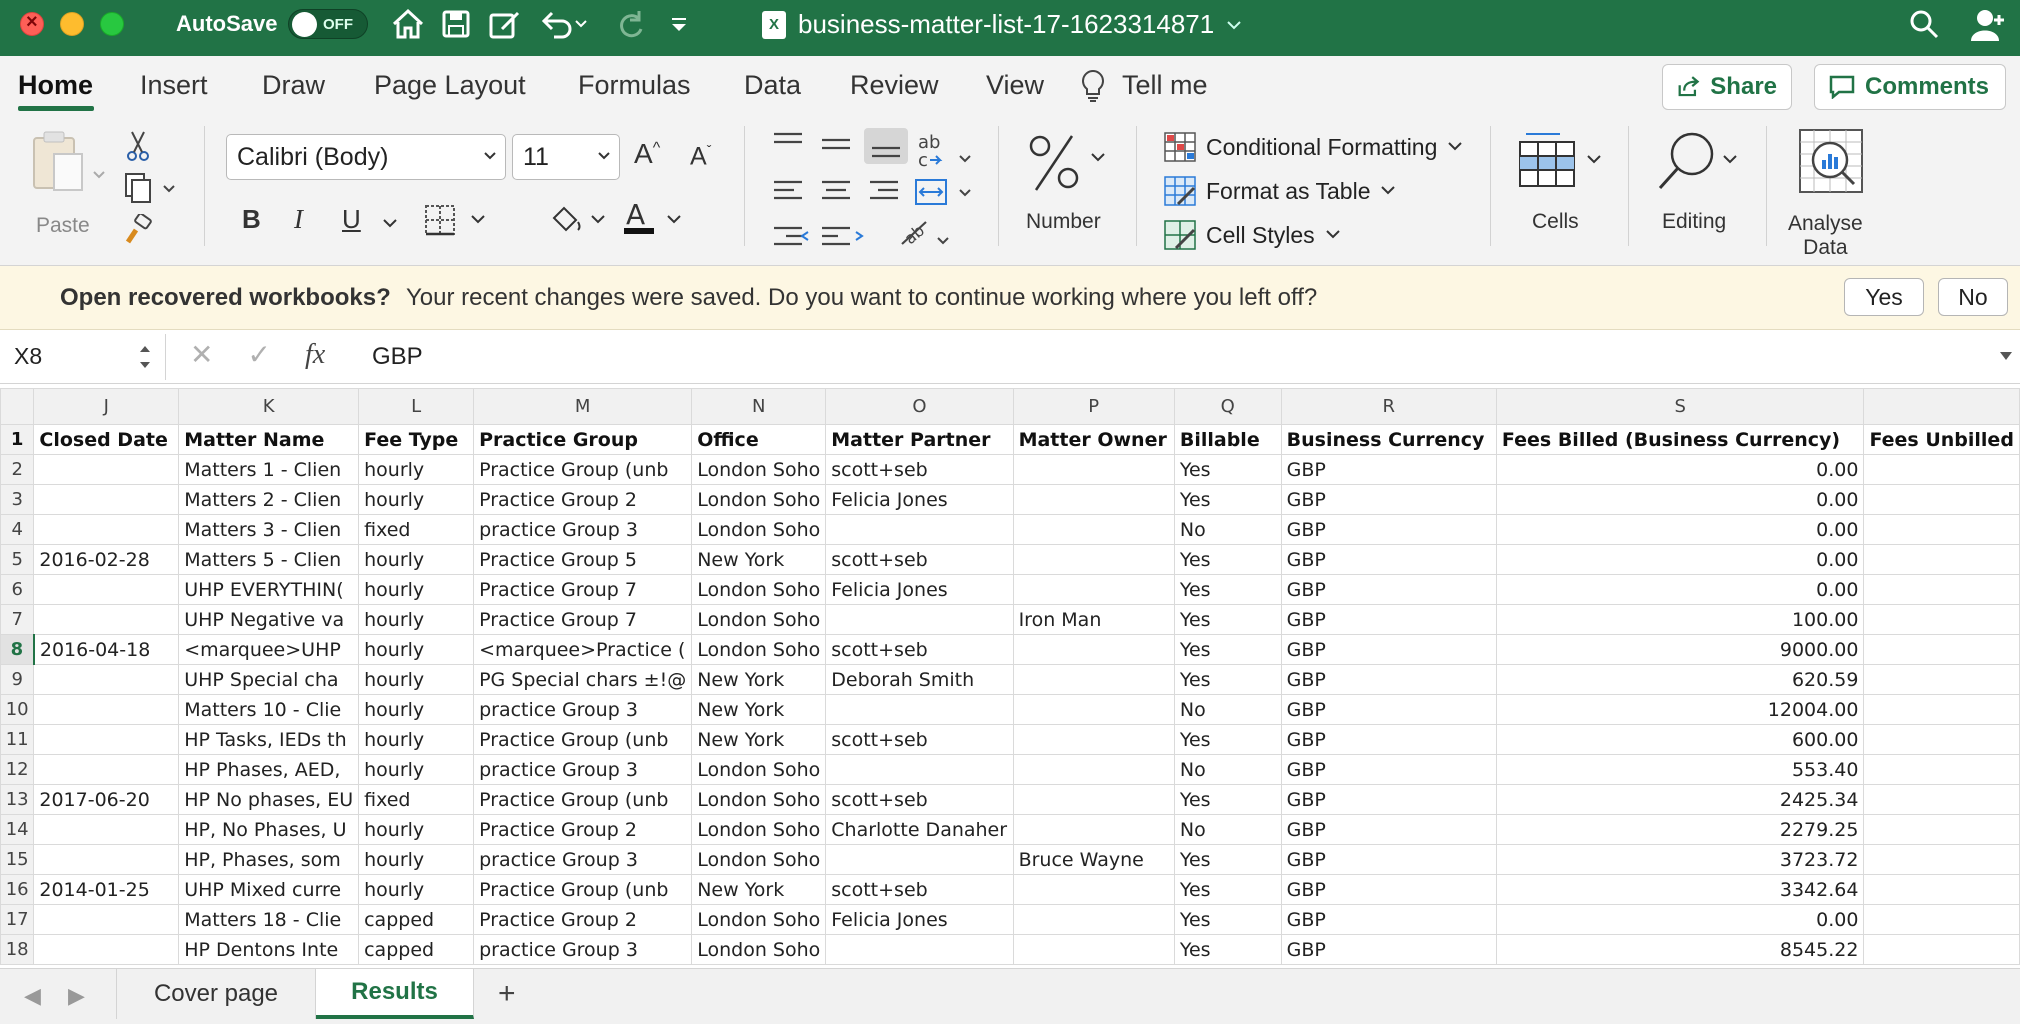 The image size is (2020, 1024). What do you see at coordinates (759, 406) in the screenshot?
I see `column-header: N` at bounding box center [759, 406].